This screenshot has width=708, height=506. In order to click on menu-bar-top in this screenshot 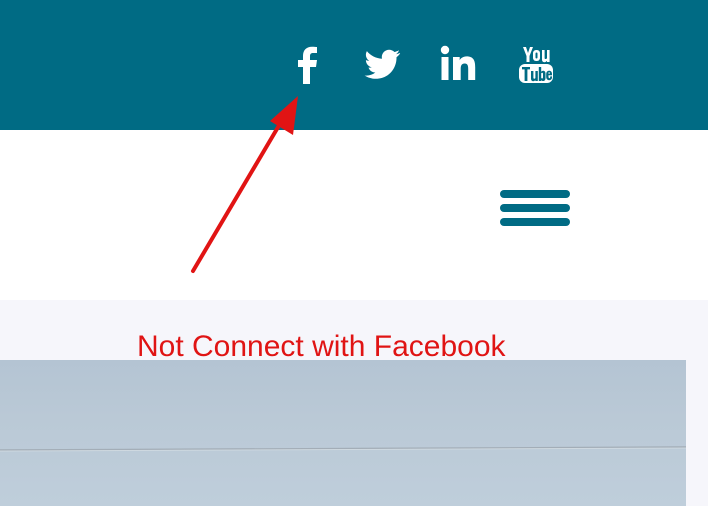, I will do `click(535, 194)`.